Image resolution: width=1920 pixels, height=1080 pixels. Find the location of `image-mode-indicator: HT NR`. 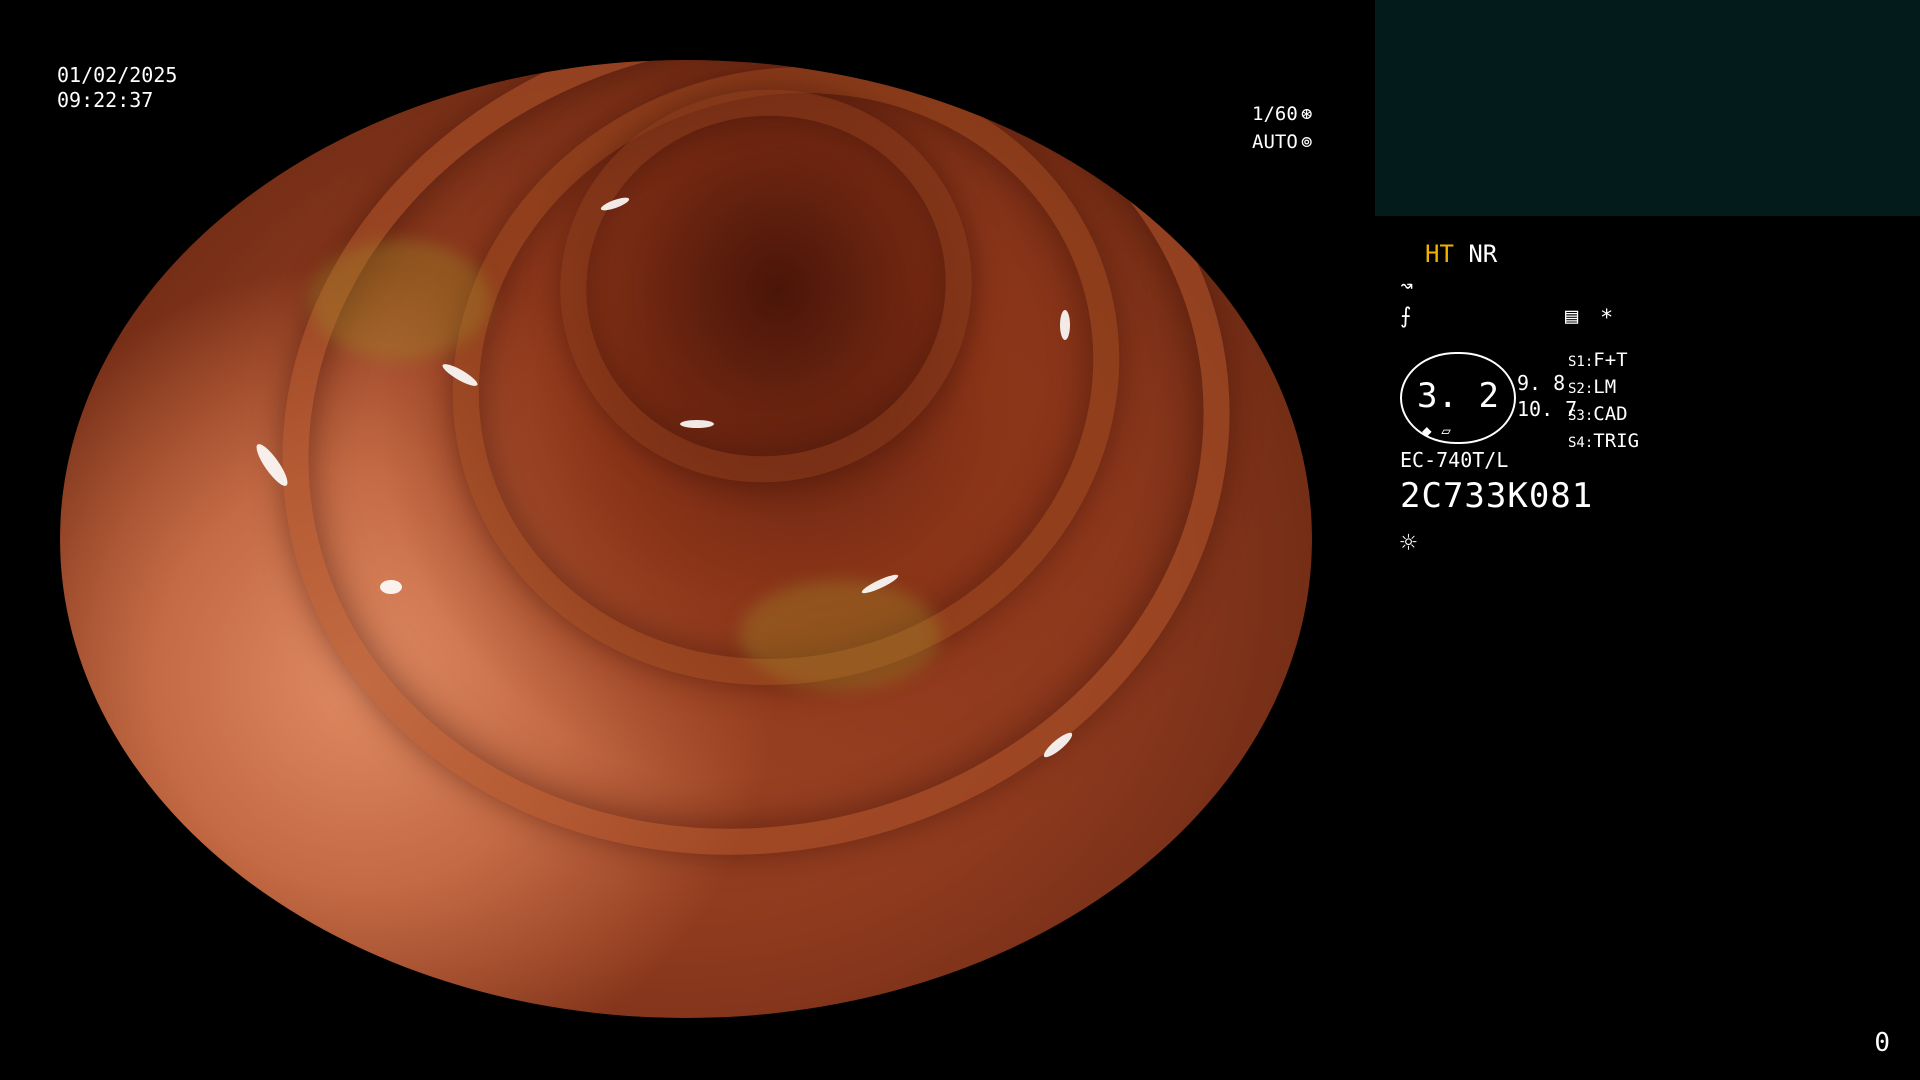

image-mode-indicator: HT NR is located at coordinates (1461, 254).